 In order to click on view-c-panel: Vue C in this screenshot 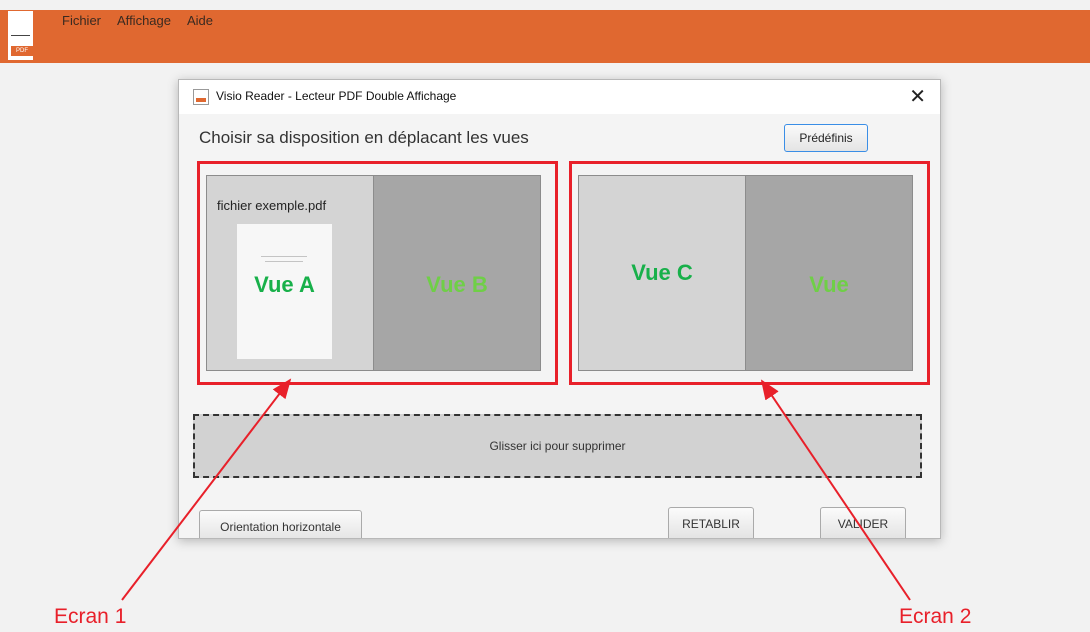, I will do `click(662, 273)`.